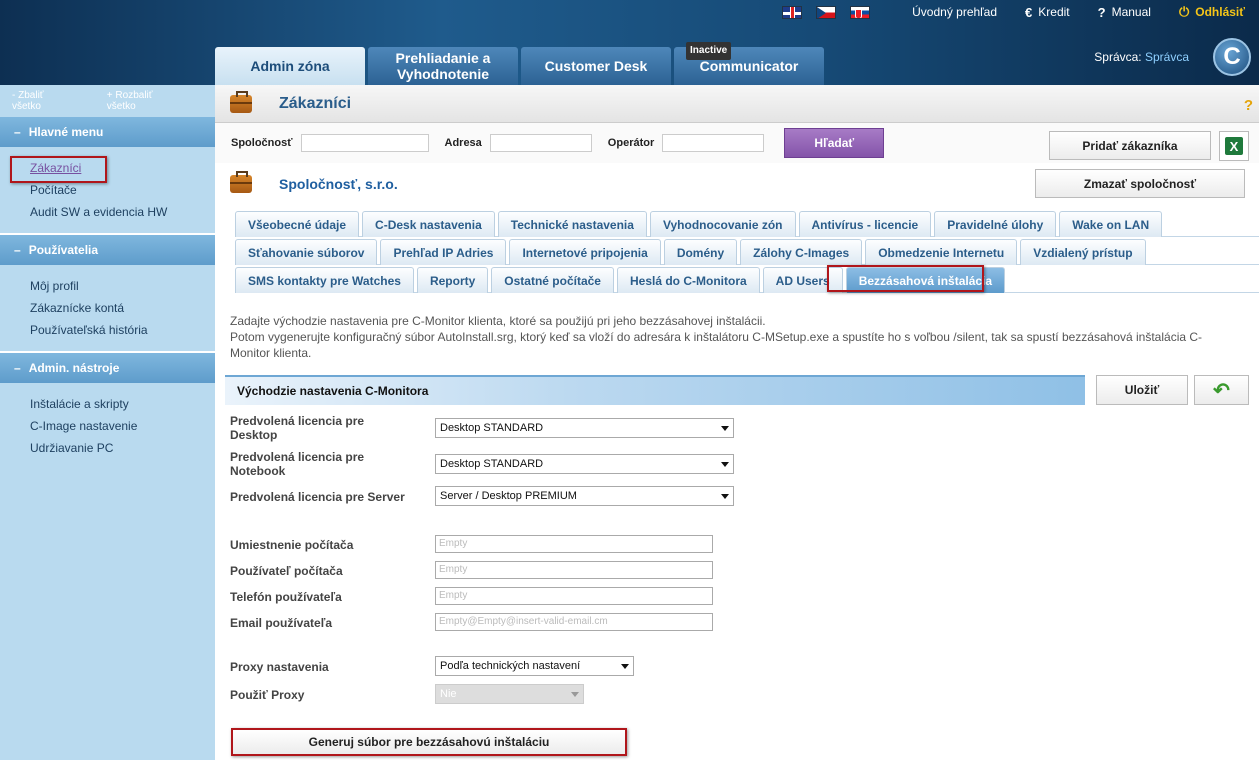 This screenshot has width=1259, height=760. Describe the element at coordinates (584, 428) in the screenshot. I see `desktop-license-select: Desktop STANDARD` at that location.